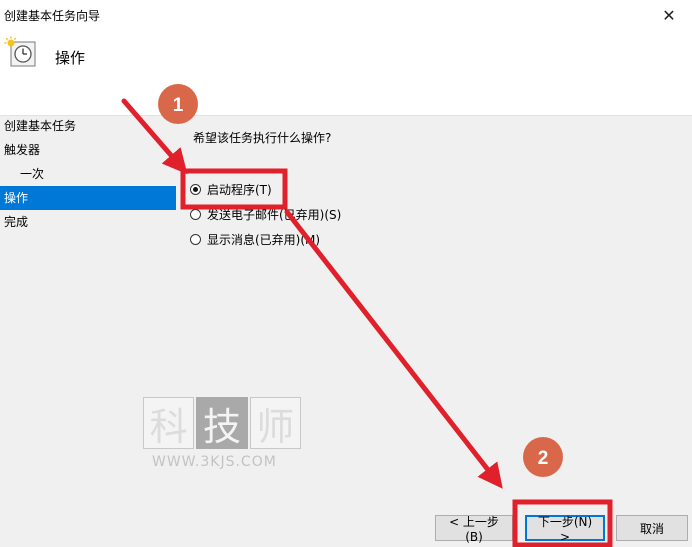 This screenshot has width=692, height=547. What do you see at coordinates (88, 198) in the screenshot?
I see `sidebar-item-action: 操作` at bounding box center [88, 198].